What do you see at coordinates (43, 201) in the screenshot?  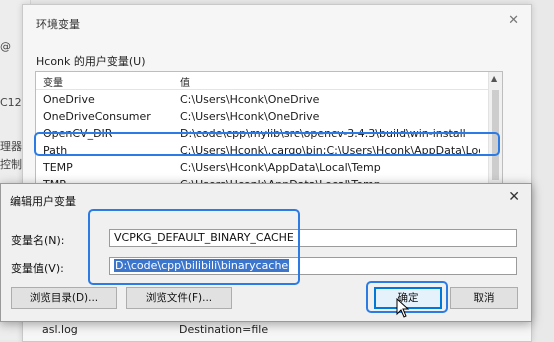 I see `edit-dialog-title: 编辑用户变量` at bounding box center [43, 201].